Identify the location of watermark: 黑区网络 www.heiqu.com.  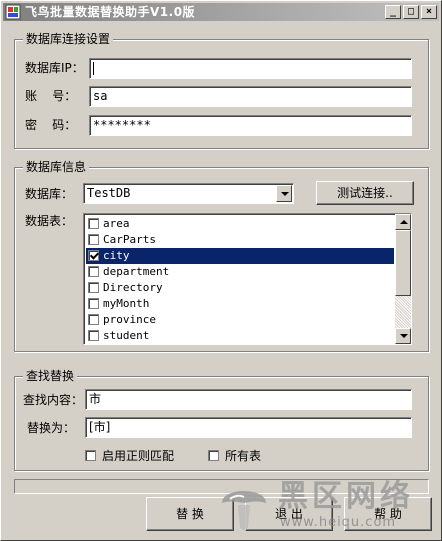
(327, 509).